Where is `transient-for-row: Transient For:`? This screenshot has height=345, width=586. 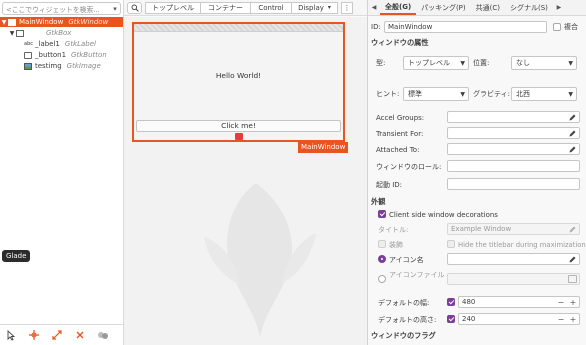 transient-for-row: Transient For: is located at coordinates (477, 133).